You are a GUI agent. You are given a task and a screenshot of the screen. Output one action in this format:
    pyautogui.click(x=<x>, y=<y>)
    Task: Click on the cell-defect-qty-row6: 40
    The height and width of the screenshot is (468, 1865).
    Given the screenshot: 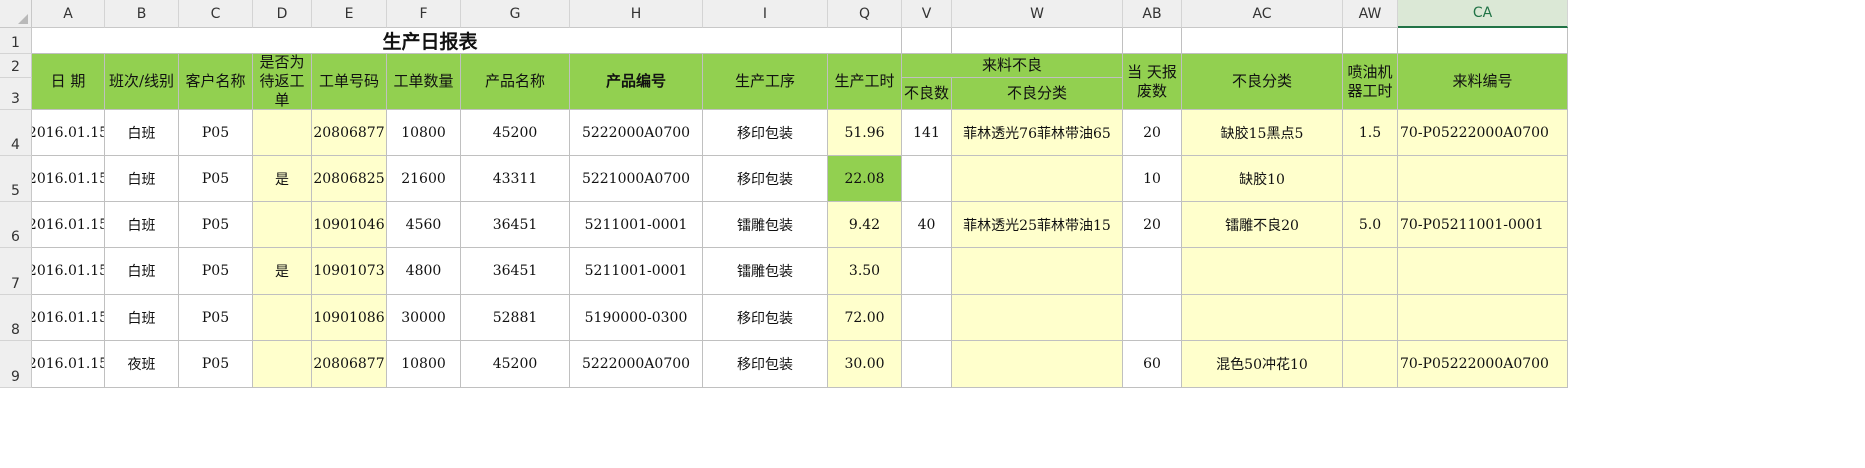 What is the action you would take?
    pyautogui.click(x=927, y=225)
    